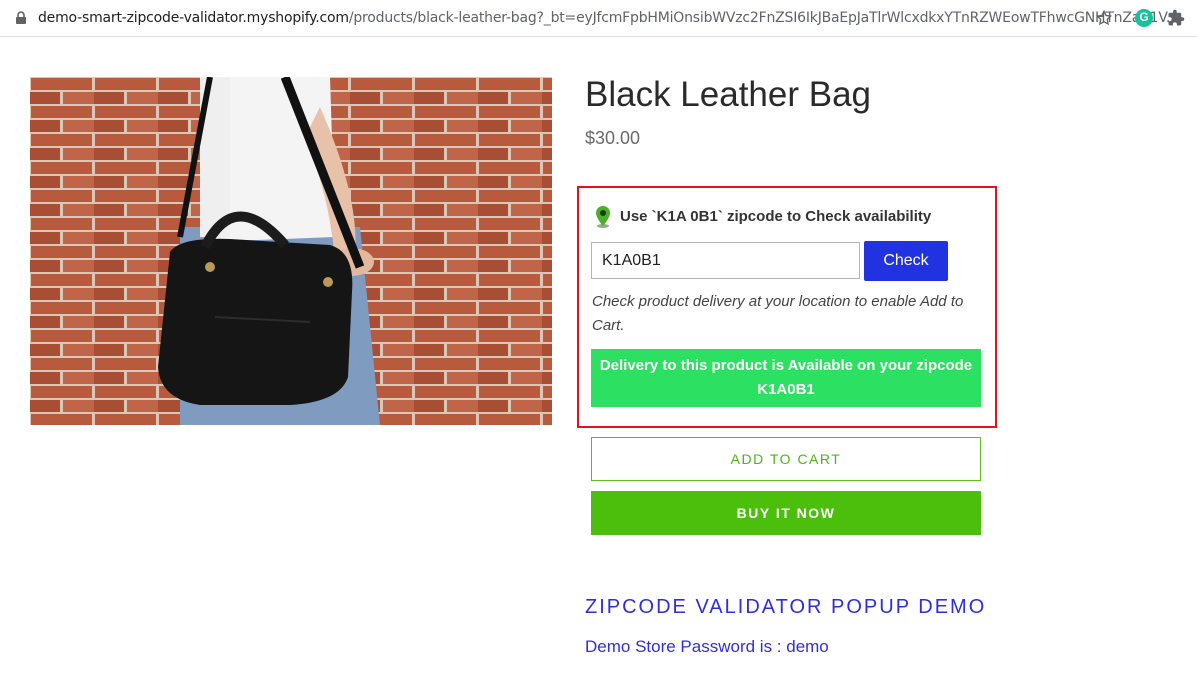 The image size is (1197, 680). What do you see at coordinates (21, 17) in the screenshot?
I see `lock-icon` at bounding box center [21, 17].